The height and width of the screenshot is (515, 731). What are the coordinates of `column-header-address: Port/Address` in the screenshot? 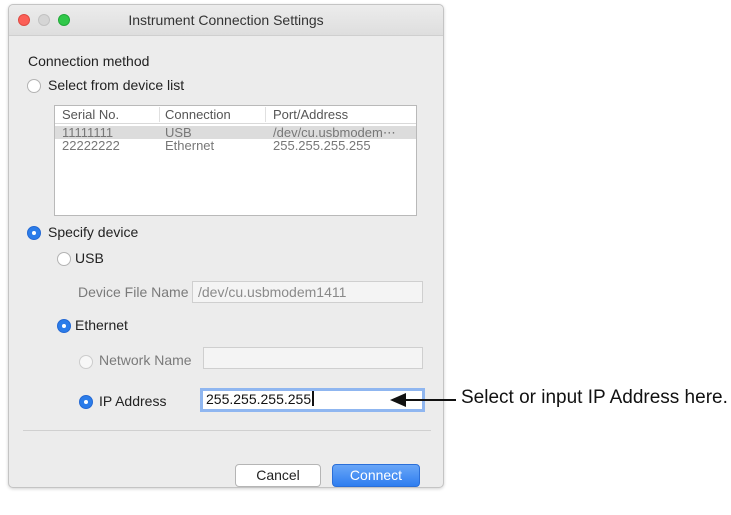 It's located at (310, 114).